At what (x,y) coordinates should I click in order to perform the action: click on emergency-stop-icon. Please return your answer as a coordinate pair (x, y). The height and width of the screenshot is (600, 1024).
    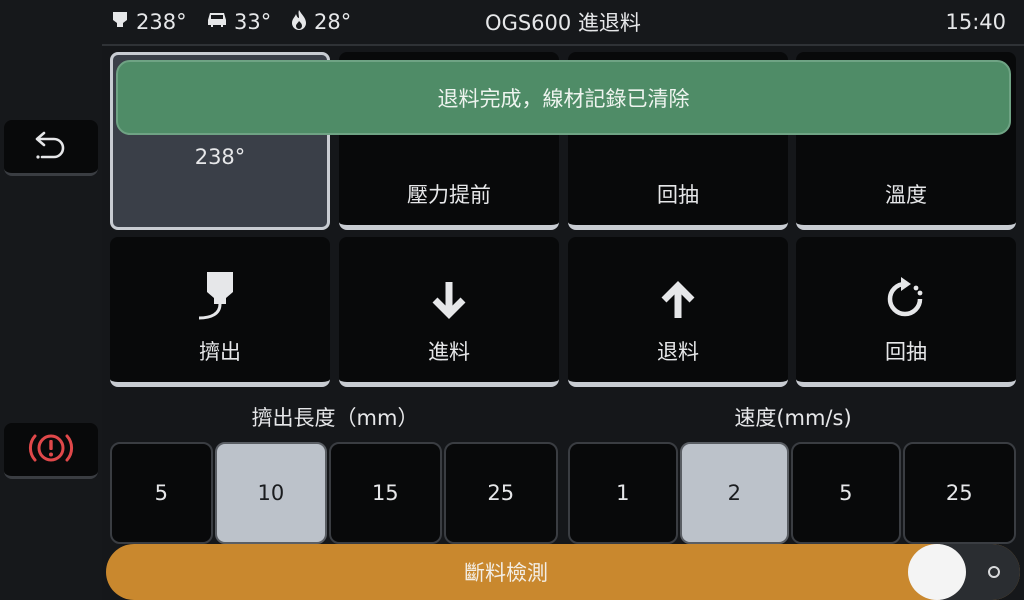
    Looking at the image, I should click on (51, 450).